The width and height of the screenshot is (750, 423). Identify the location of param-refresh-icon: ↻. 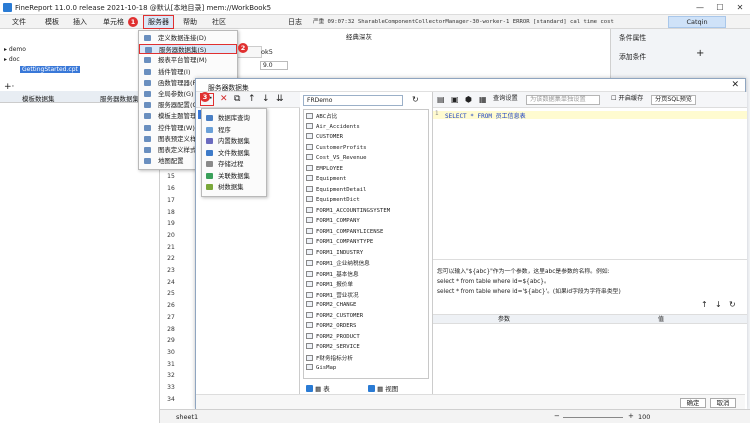
(732, 304).